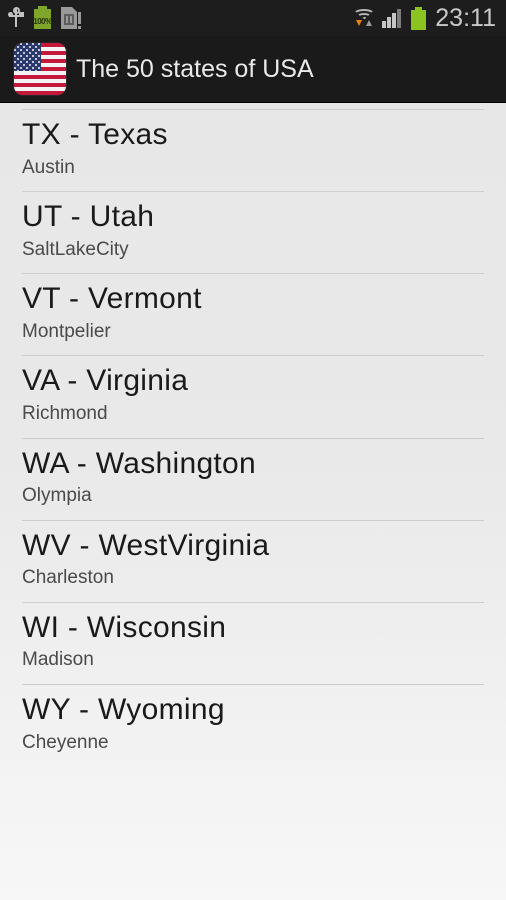 The width and height of the screenshot is (506, 900). Describe the element at coordinates (48, 167) in the screenshot. I see `state-capital: Austin` at that location.